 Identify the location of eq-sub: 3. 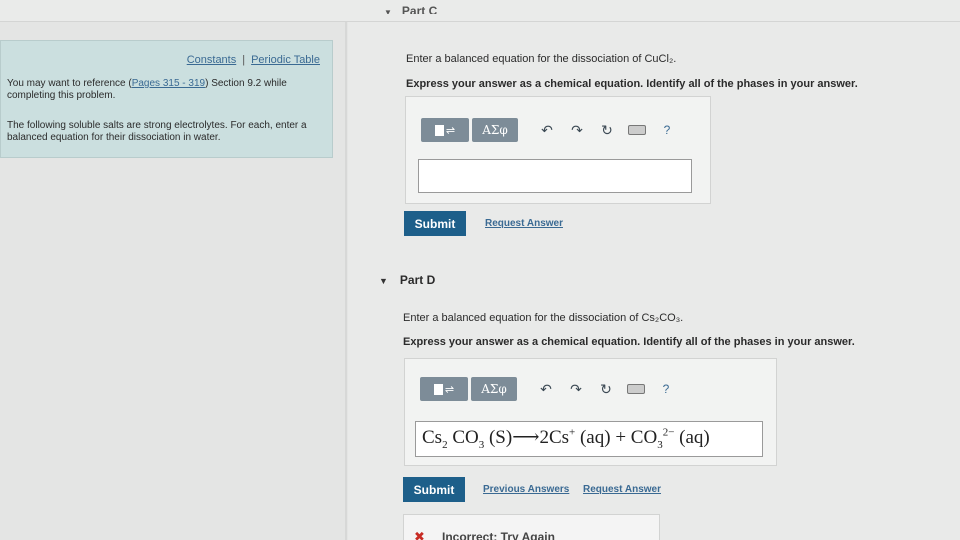
(660, 444).